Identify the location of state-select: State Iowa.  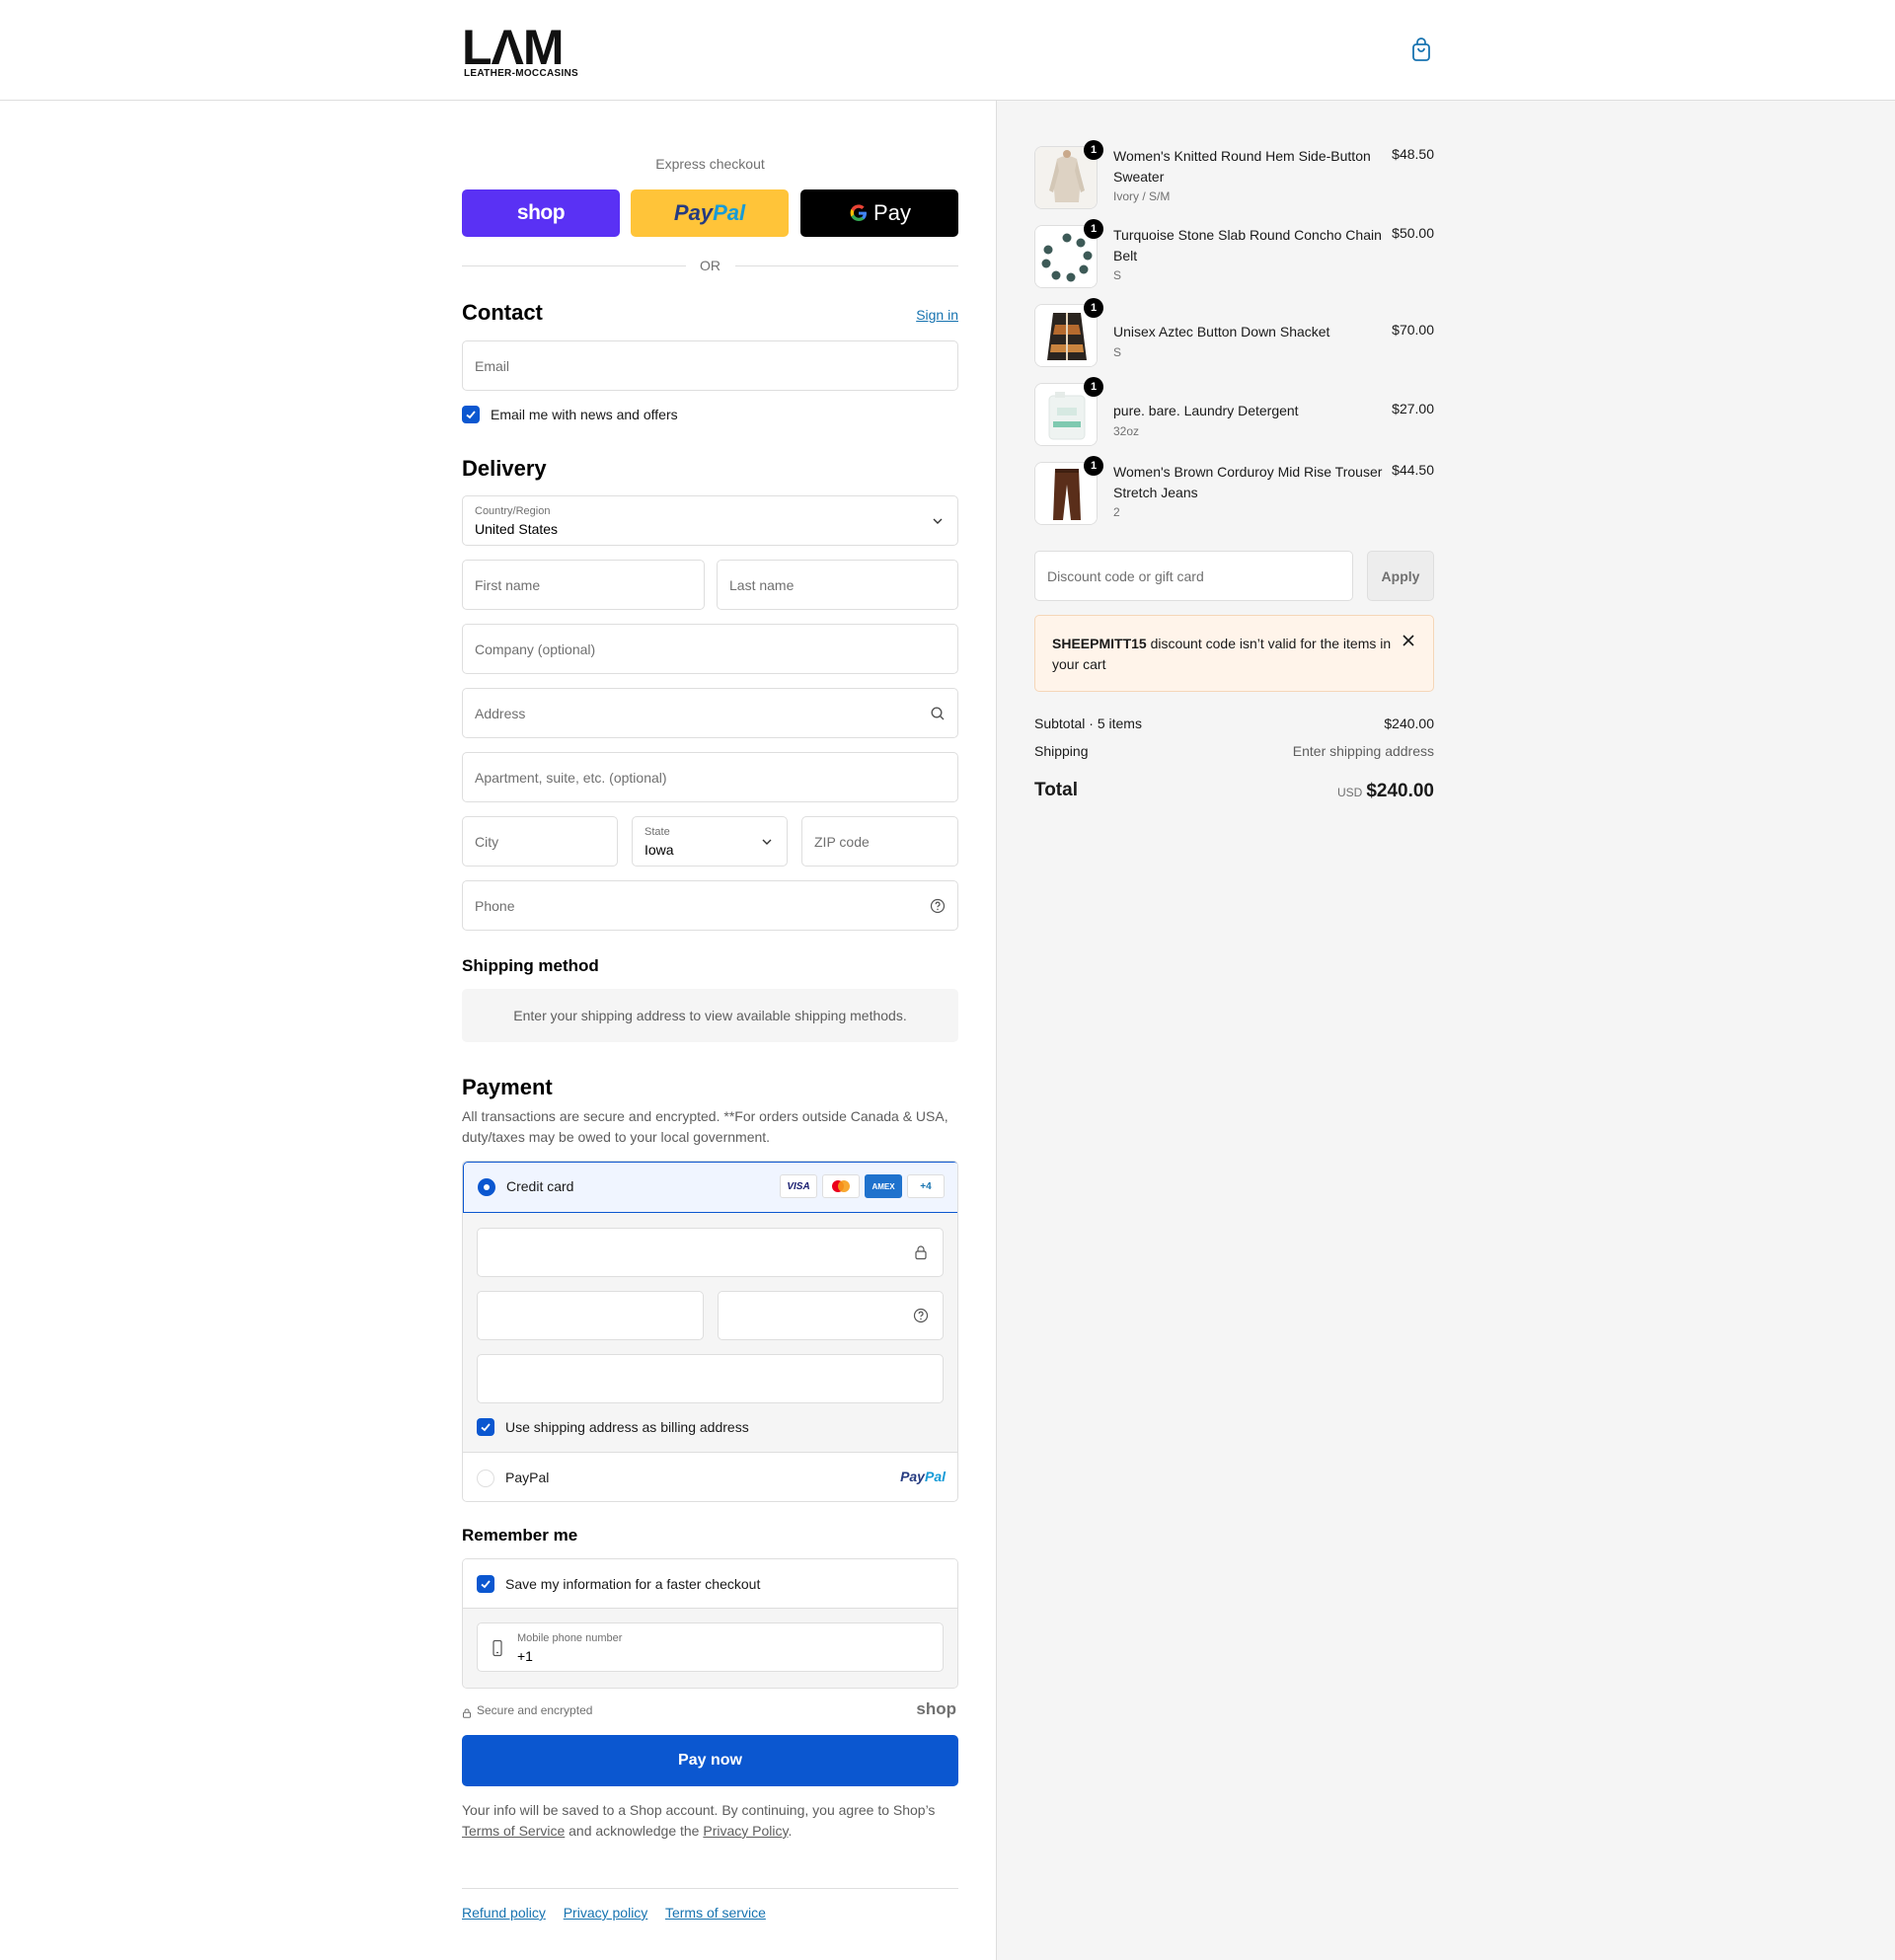
(710, 841).